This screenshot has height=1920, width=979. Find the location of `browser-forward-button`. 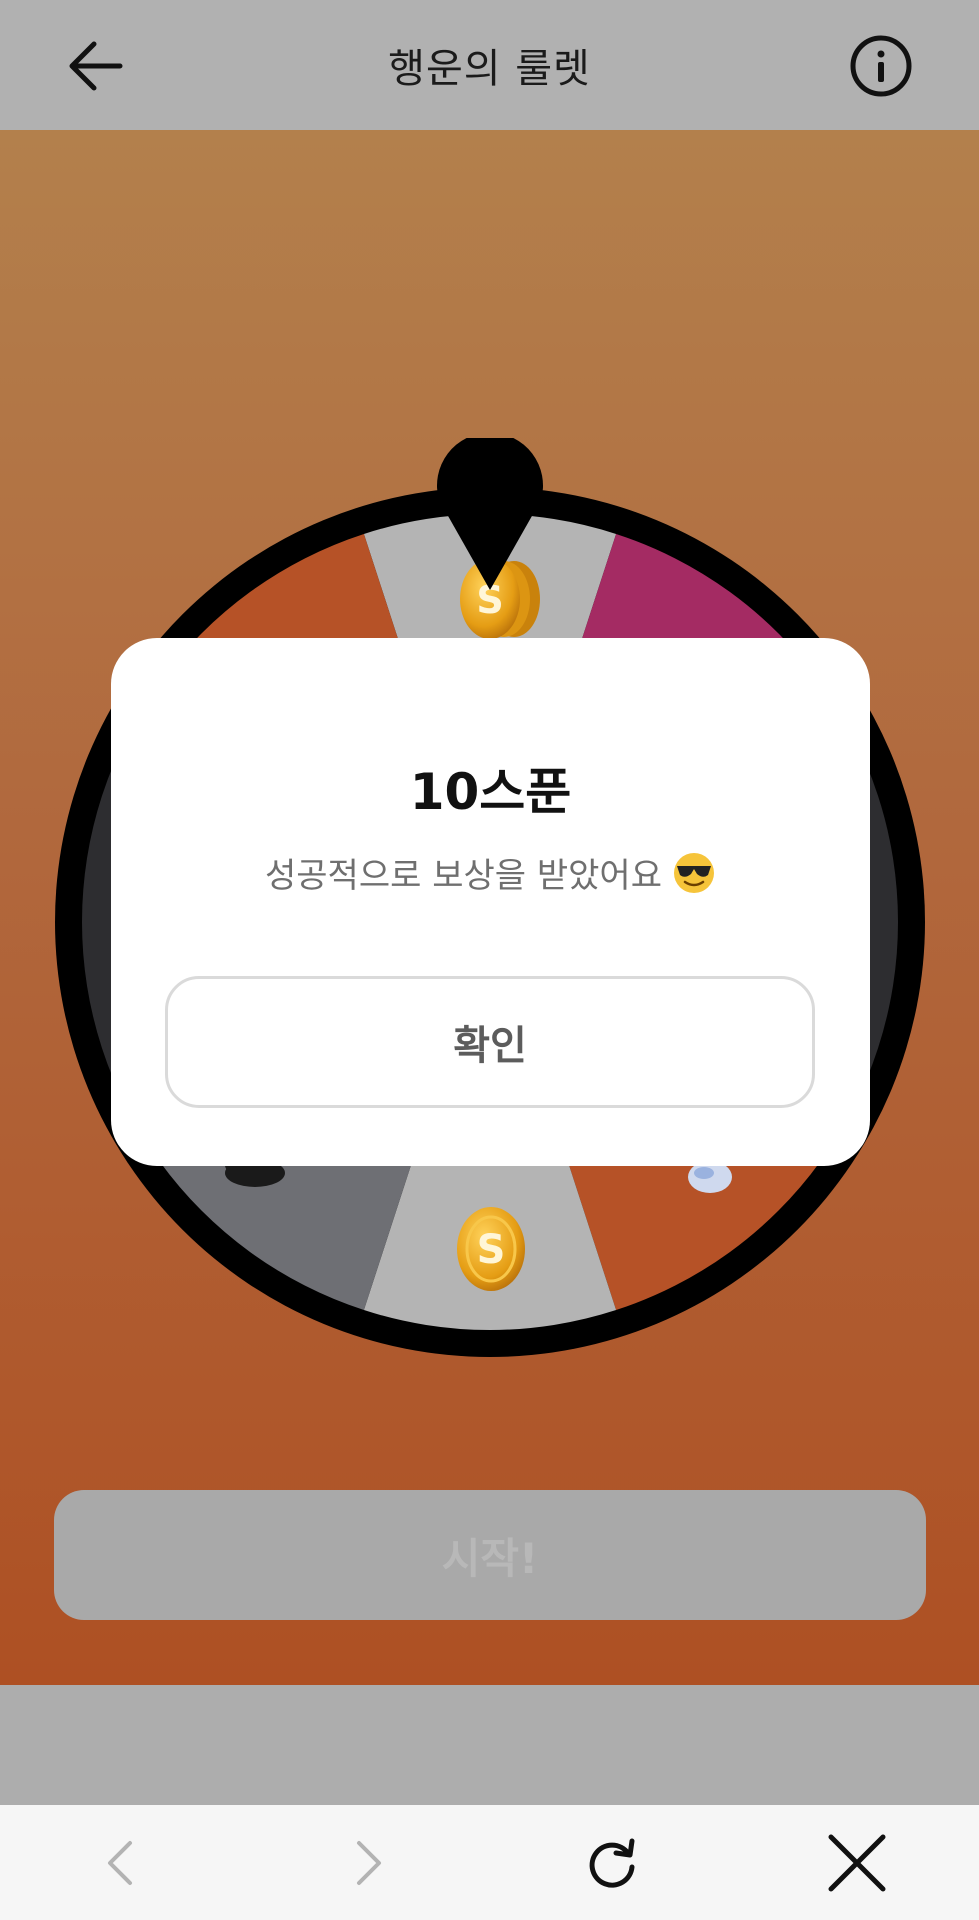

browser-forward-button is located at coordinates (367, 1863).